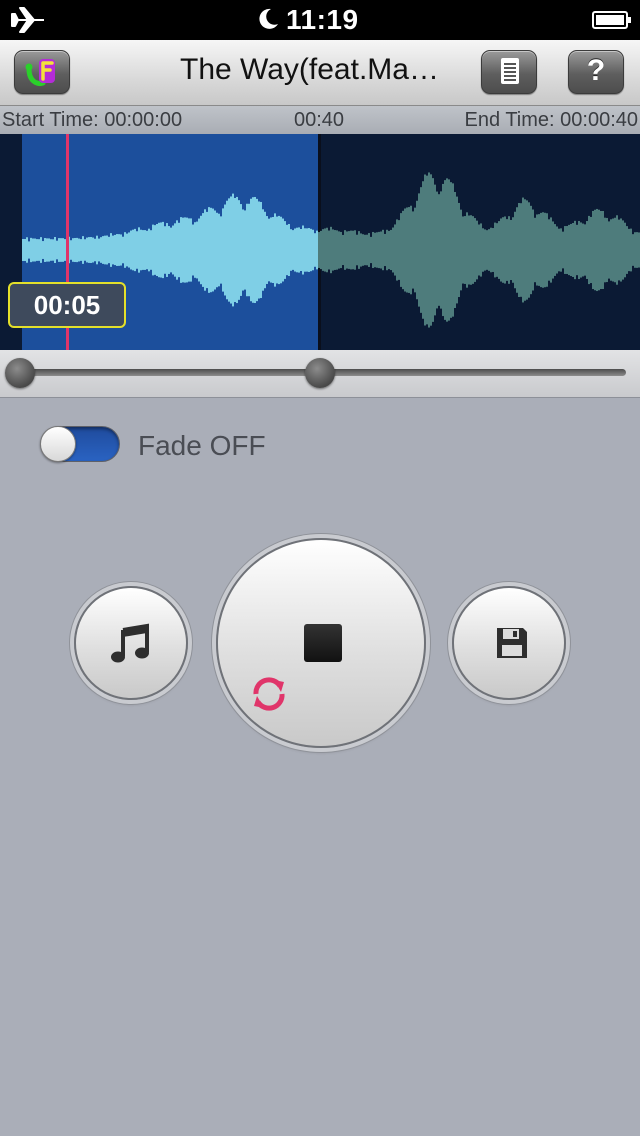 The height and width of the screenshot is (1136, 640). I want to click on help-icon: ?, so click(596, 70).